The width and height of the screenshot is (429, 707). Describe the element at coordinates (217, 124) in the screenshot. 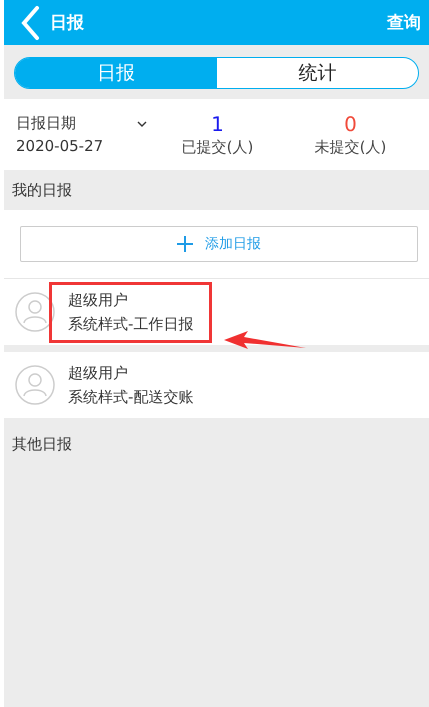

I see `stat-count: 1` at that location.